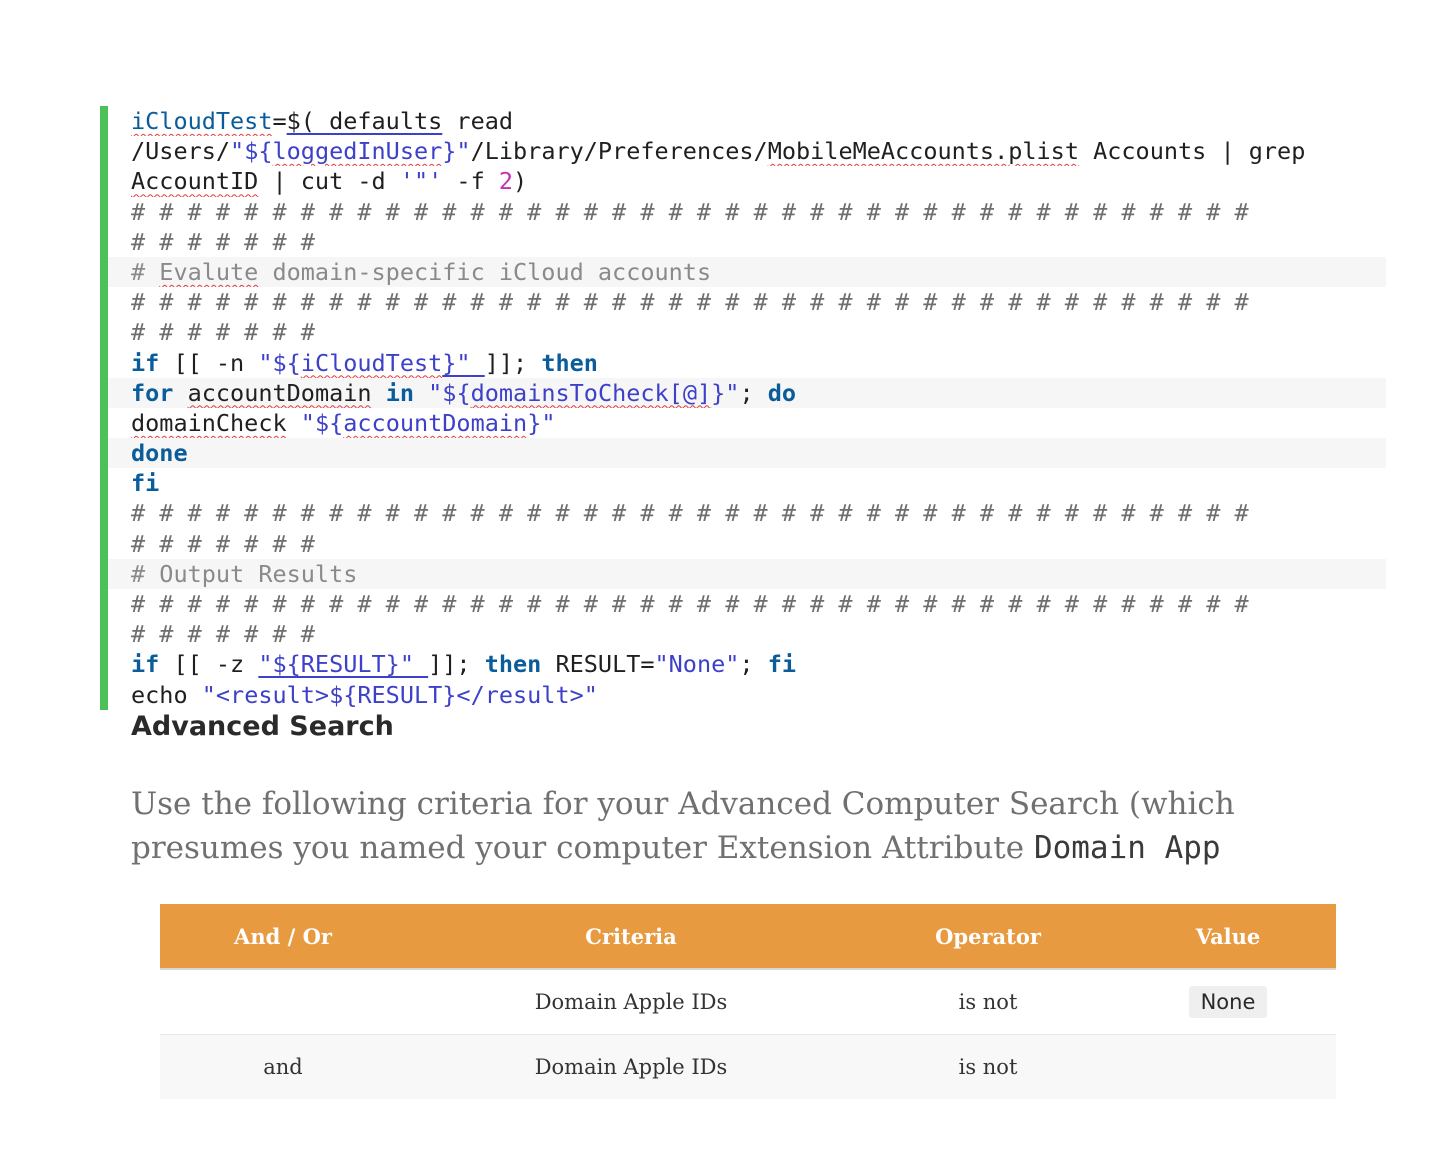 The height and width of the screenshot is (1170, 1442). Describe the element at coordinates (747, 121) in the screenshot. I see `code-line: iCloudTest=$( defaults read` at that location.